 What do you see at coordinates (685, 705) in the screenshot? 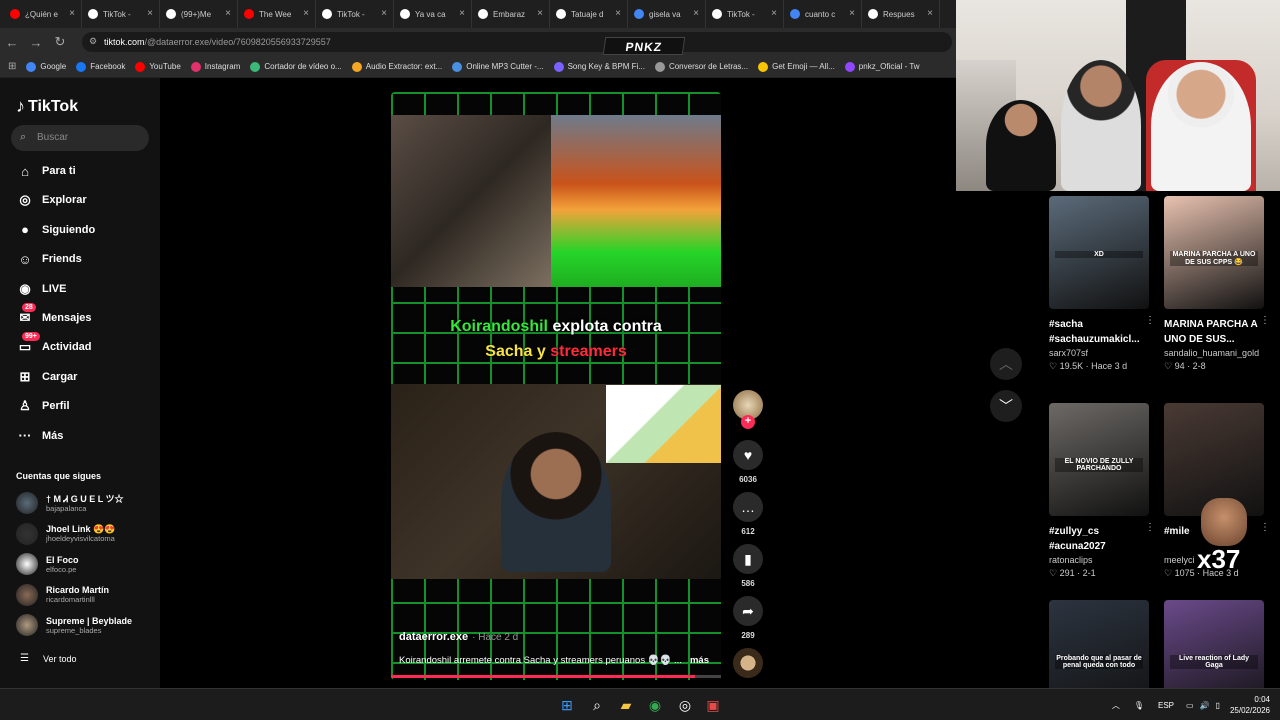
I see `obs-icon: ◎` at bounding box center [685, 705].